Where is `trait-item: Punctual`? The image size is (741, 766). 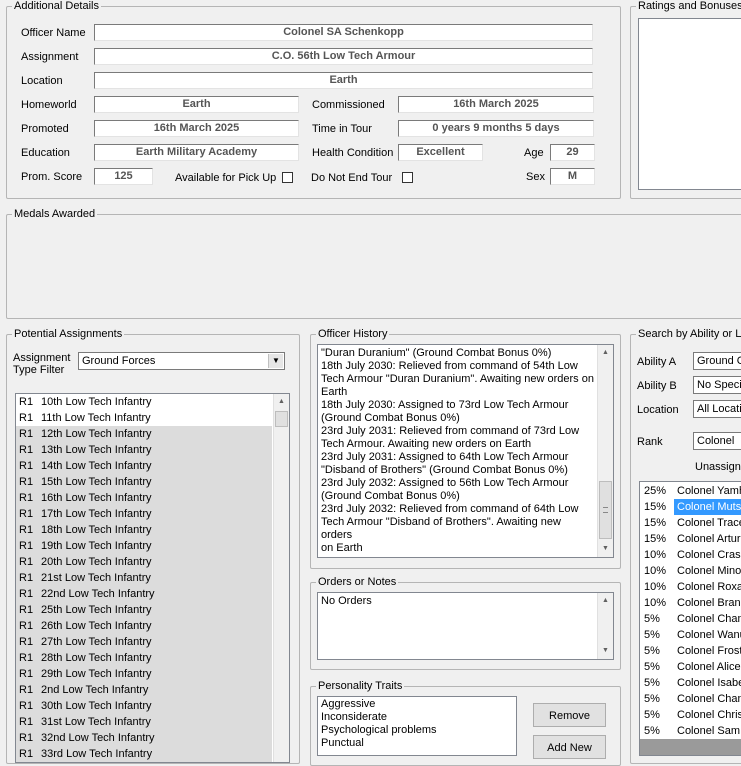
trait-item: Punctual is located at coordinates (378, 743).